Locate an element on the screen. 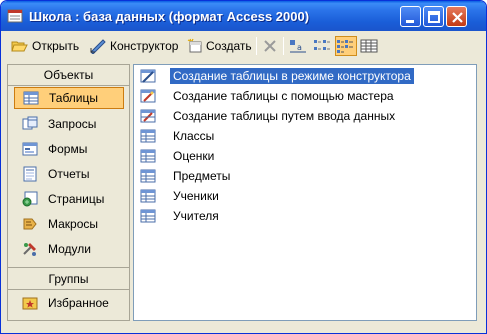  list-view-icon is located at coordinates (345, 46).